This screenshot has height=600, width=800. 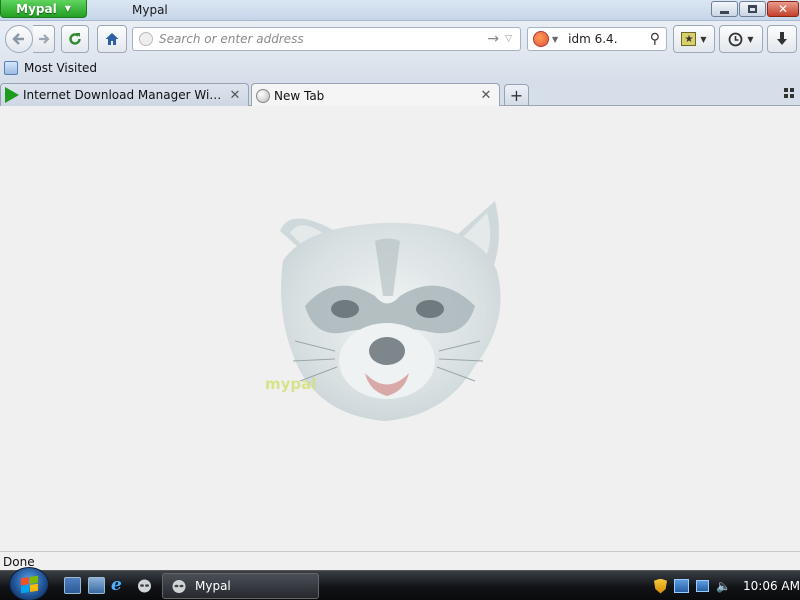 I want to click on go-arrow-icon: →, so click(x=493, y=39).